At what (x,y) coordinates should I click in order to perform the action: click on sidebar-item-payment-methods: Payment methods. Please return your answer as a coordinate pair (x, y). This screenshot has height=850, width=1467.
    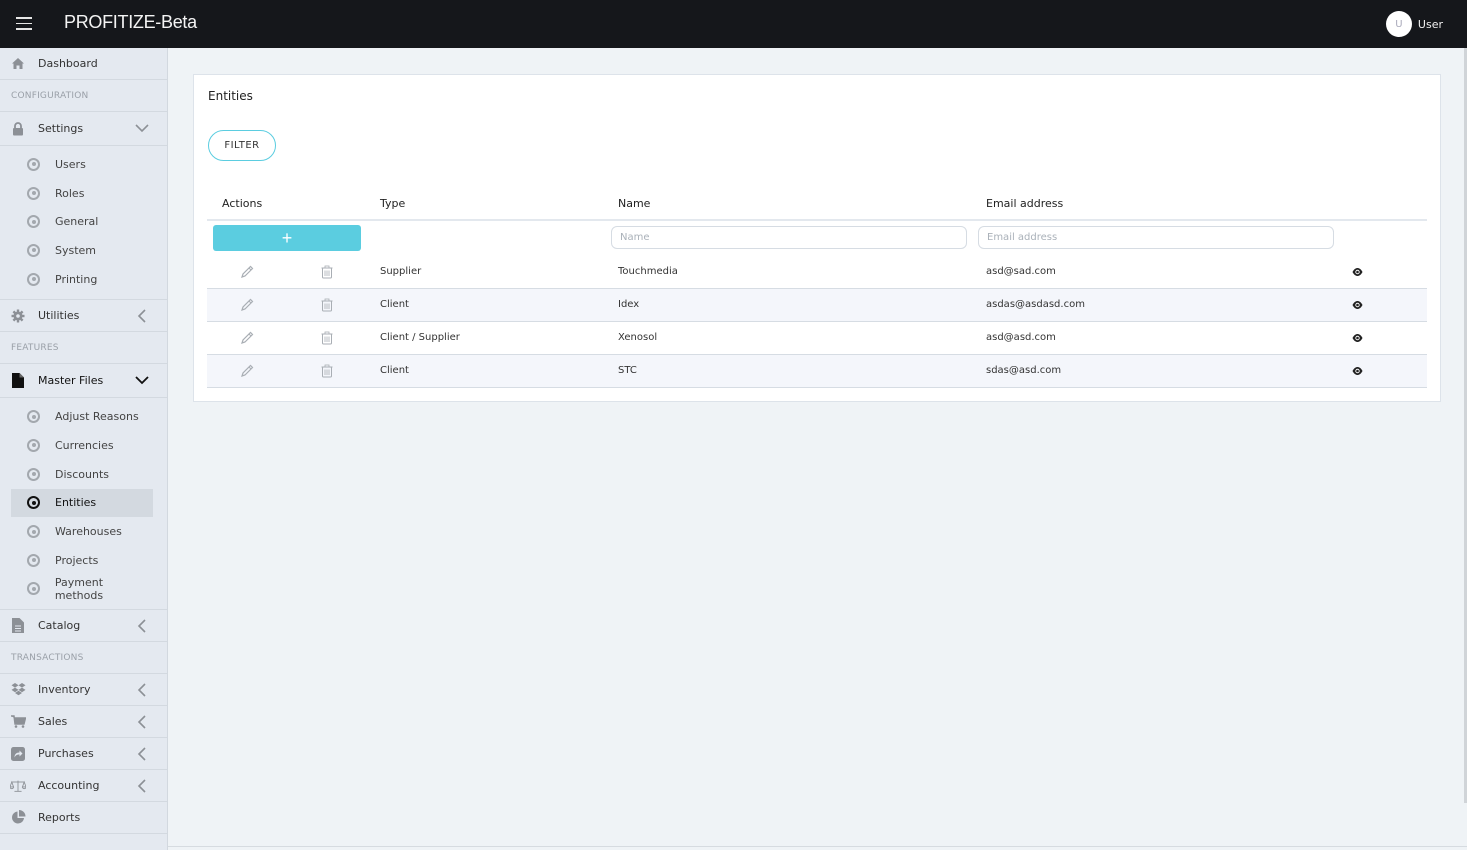
    Looking at the image, I should click on (82, 589).